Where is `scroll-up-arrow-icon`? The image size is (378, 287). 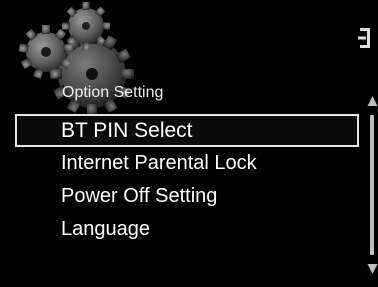 scroll-up-arrow-icon is located at coordinates (372, 101).